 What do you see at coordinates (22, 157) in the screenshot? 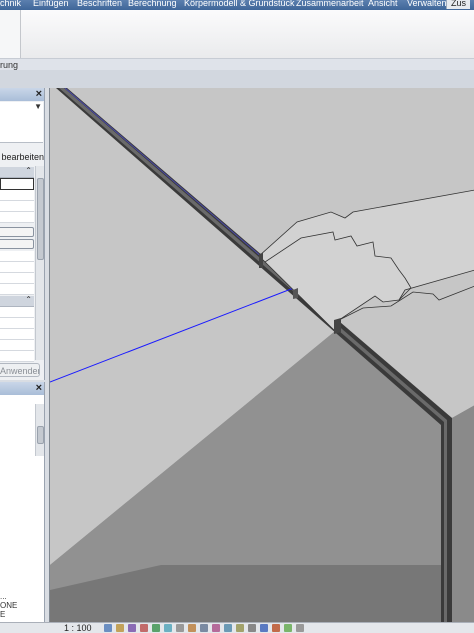
I see `edit-type-button: bearbeiten` at bounding box center [22, 157].